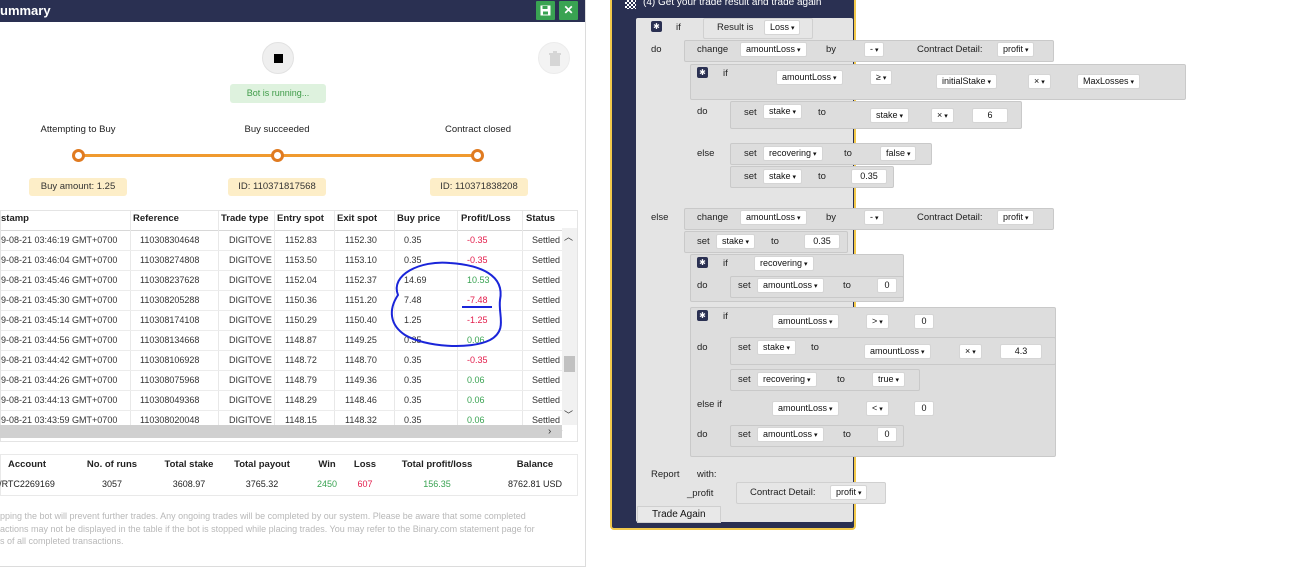 The height and width of the screenshot is (580, 1296). Describe the element at coordinates (361, 420) in the screenshot. I see `table-cell: 1148.32` at that location.